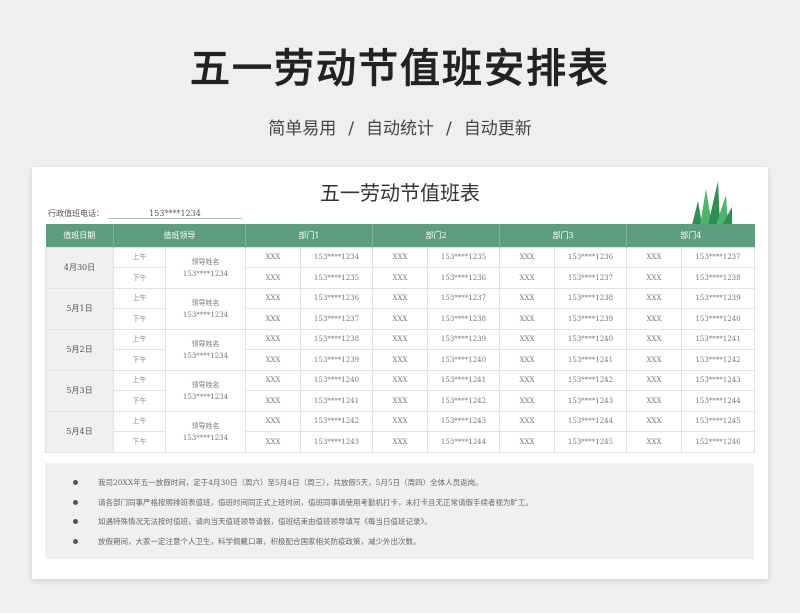  Describe the element at coordinates (400, 69) in the screenshot. I see `page-title: 五一劳动节值班安排表` at that location.